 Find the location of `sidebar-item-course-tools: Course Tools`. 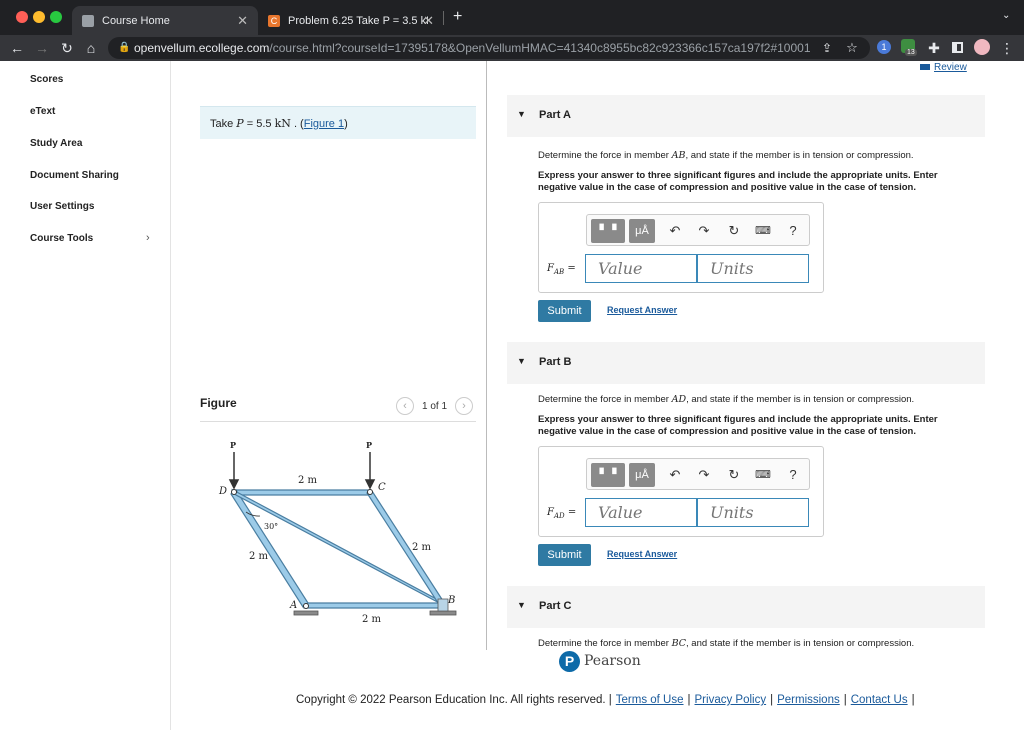

sidebar-item-course-tools: Course Tools is located at coordinates (61, 238).